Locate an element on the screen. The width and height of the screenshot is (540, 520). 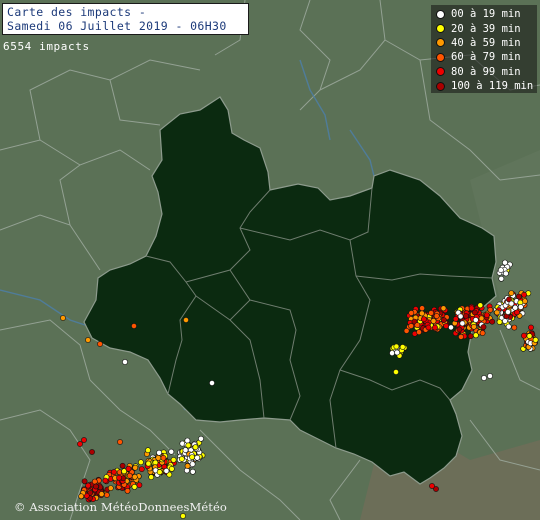
legend-item: 20 à 39 min is located at coordinates (484, 28).